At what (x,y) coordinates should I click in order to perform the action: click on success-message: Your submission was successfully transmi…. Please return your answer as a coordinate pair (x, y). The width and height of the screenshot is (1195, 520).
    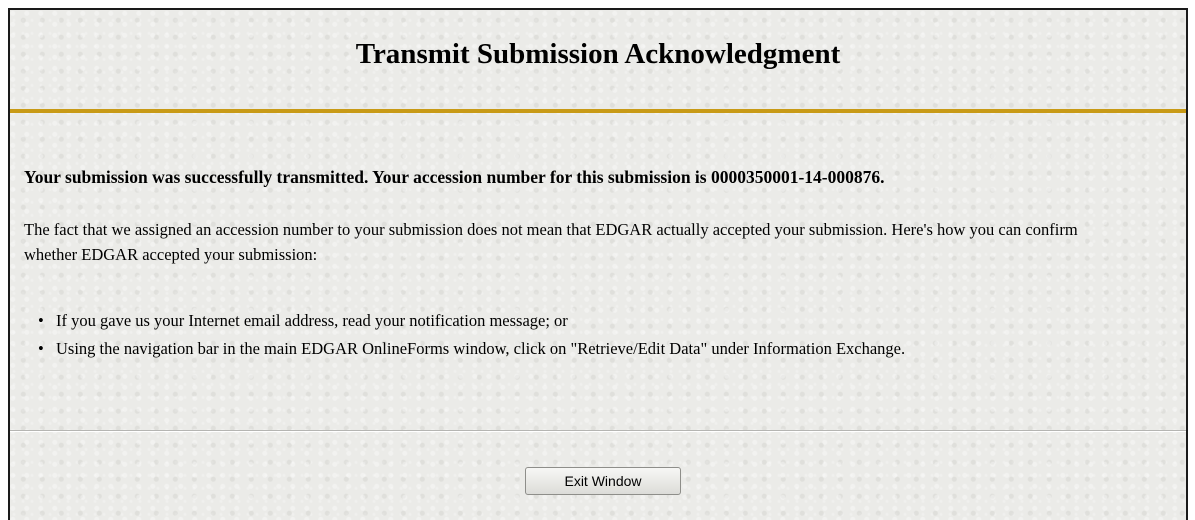
    Looking at the image, I should click on (454, 177).